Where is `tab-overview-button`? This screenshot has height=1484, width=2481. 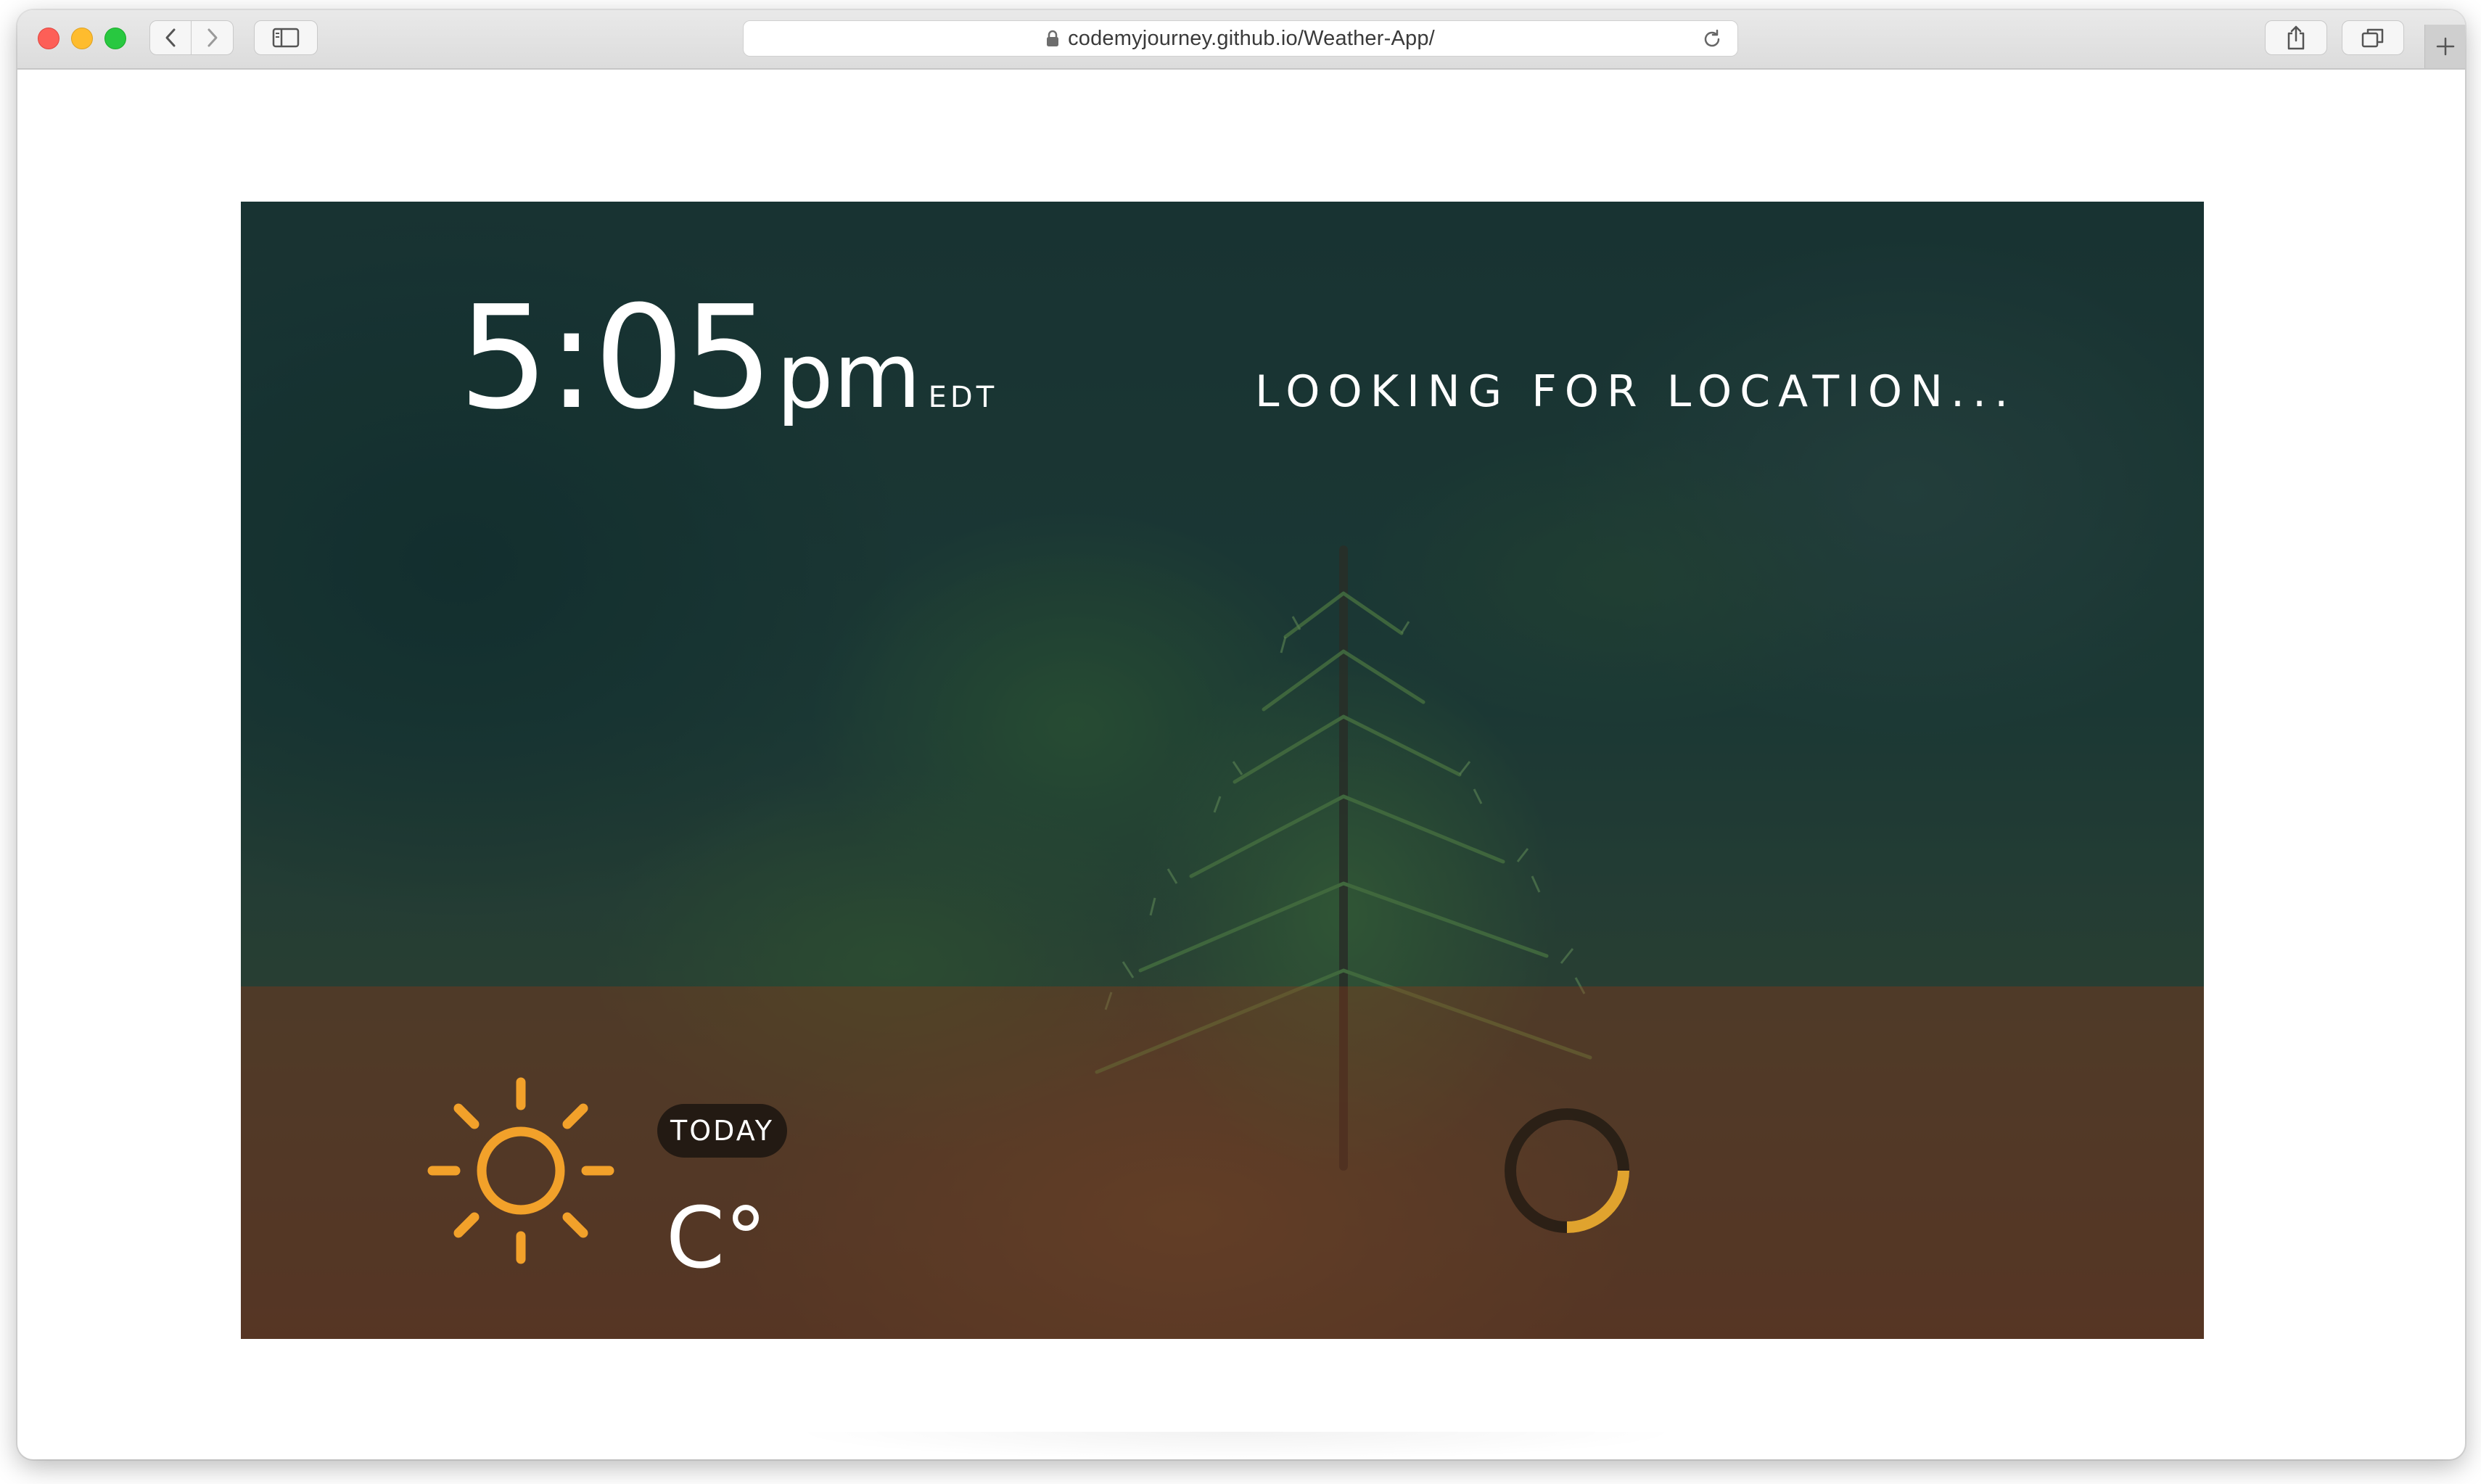
tab-overview-button is located at coordinates (2373, 37).